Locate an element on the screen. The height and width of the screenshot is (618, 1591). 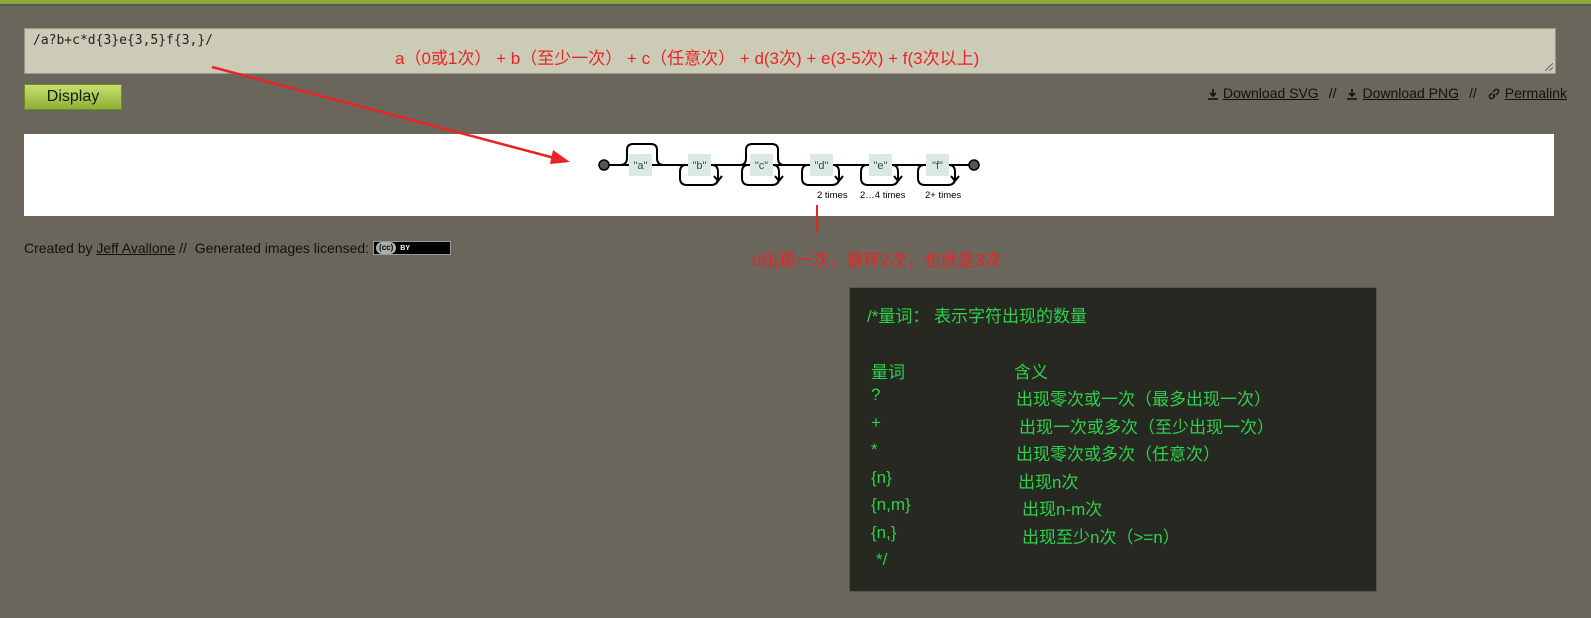
note-row-sym: {n,} is located at coordinates (884, 532).